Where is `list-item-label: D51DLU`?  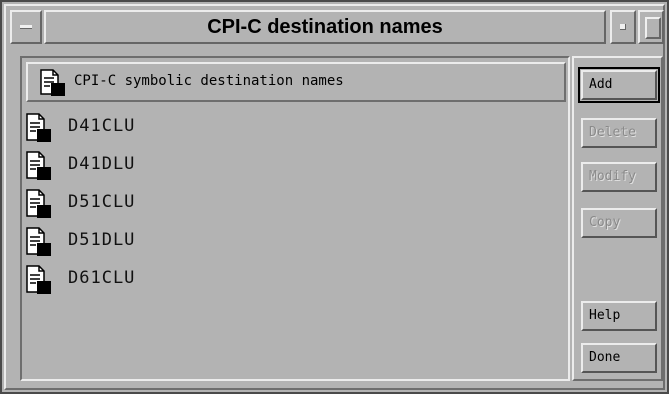 list-item-label: D51DLU is located at coordinates (102, 240).